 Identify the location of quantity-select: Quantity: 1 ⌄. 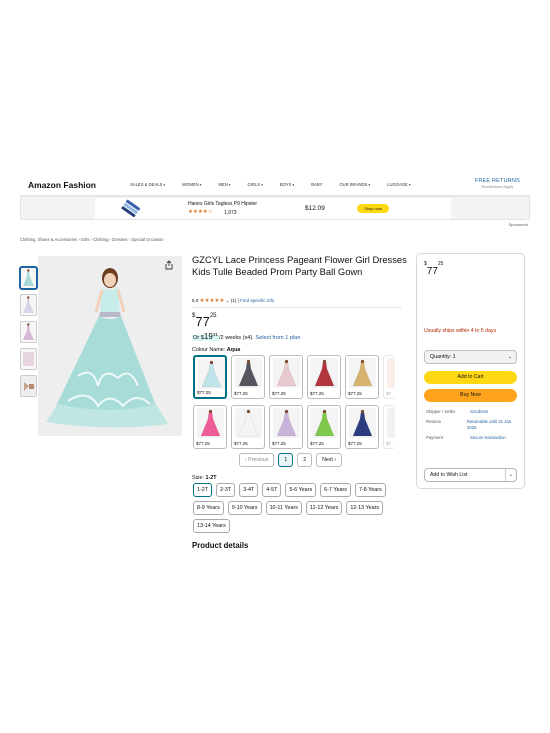
(470, 357).